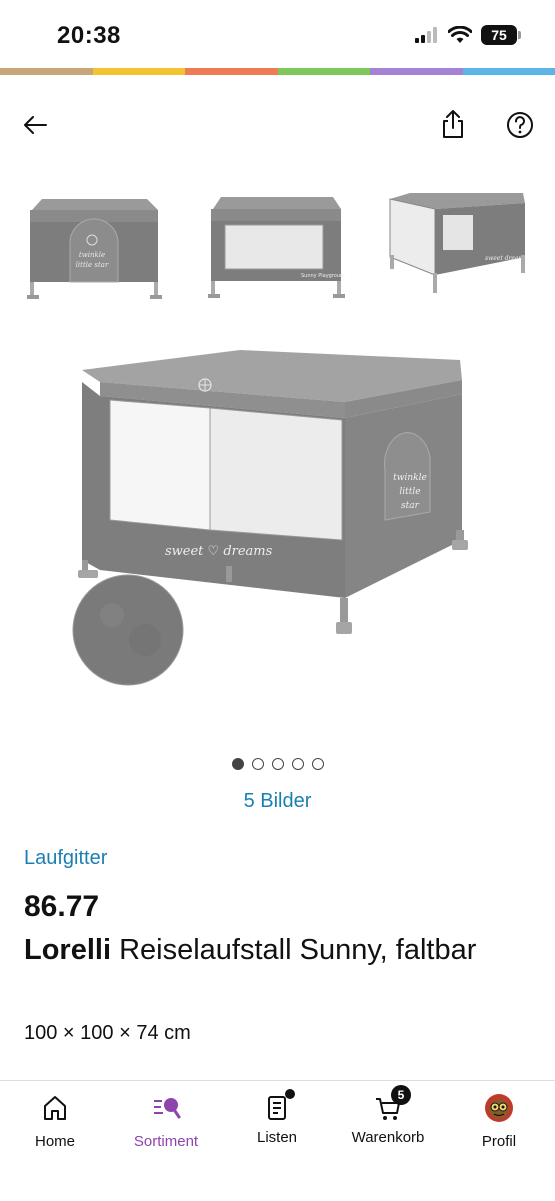 The height and width of the screenshot is (1201, 555). I want to click on brand-color-strip, so click(277, 71).